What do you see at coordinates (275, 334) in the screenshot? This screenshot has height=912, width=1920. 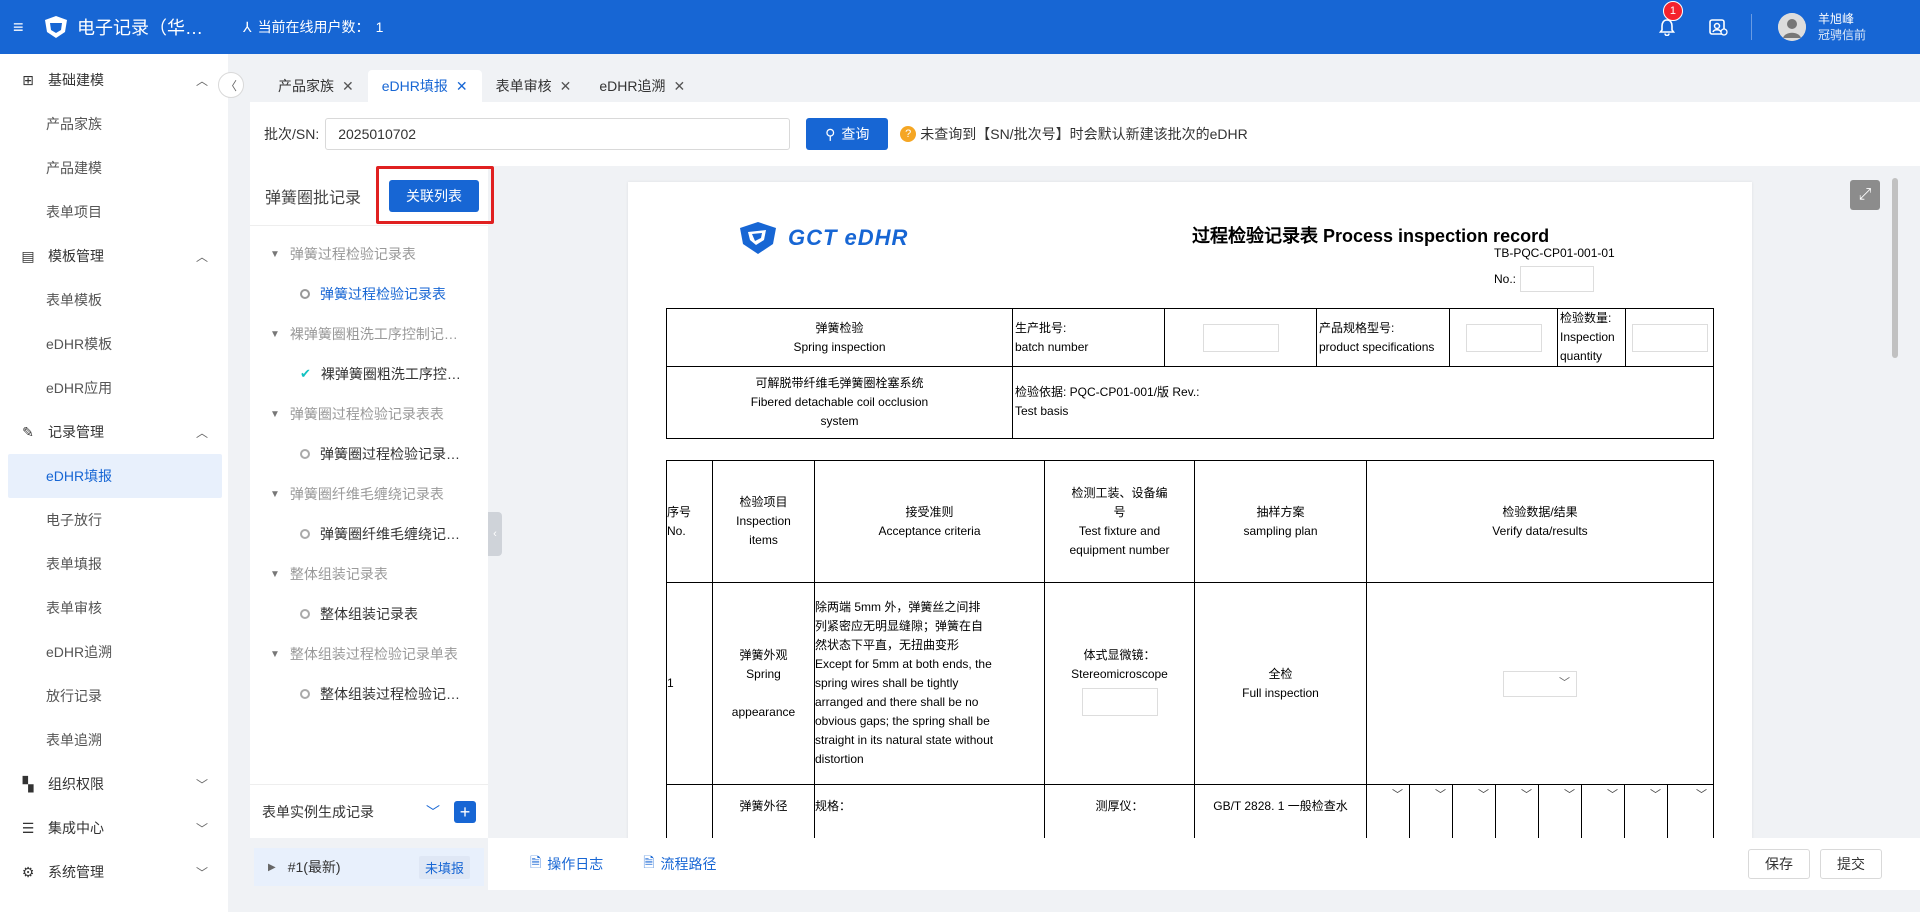 I see `caret-down-icon: ▼` at bounding box center [275, 334].